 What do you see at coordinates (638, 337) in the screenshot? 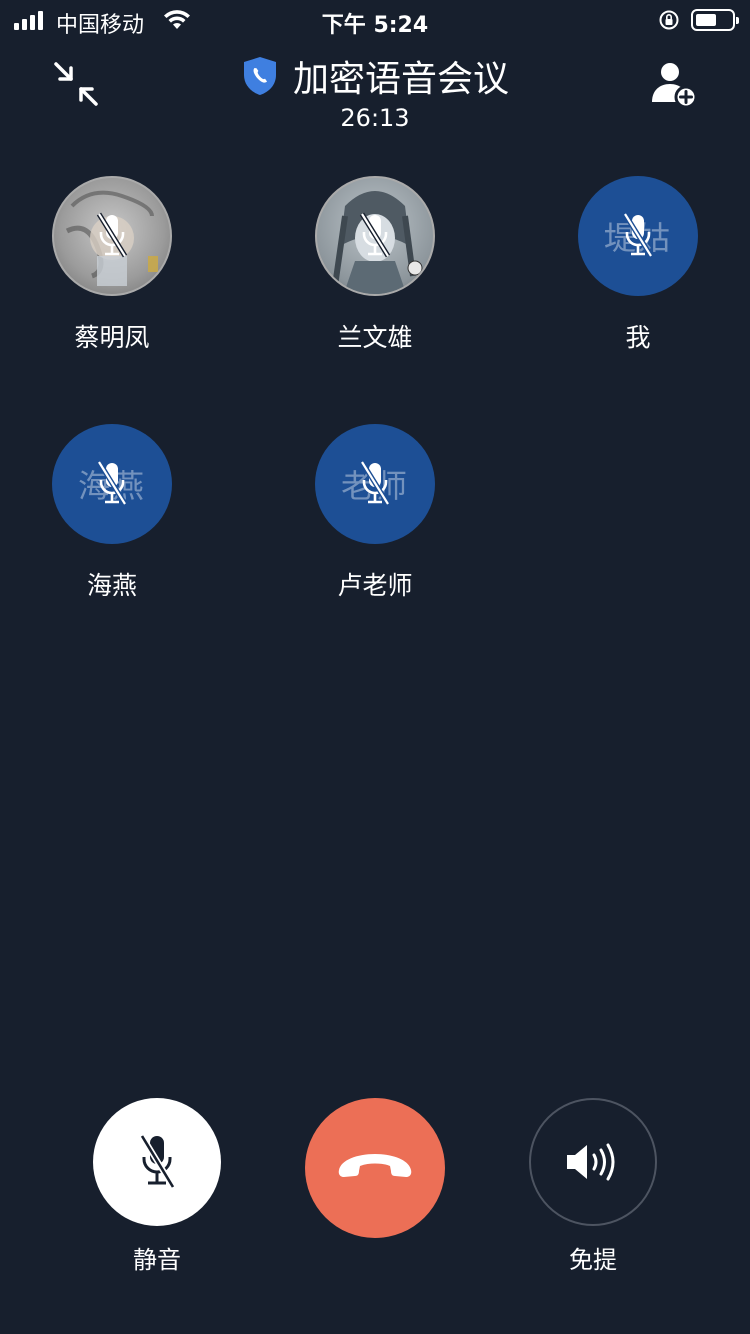
I see `participant-name: 我` at bounding box center [638, 337].